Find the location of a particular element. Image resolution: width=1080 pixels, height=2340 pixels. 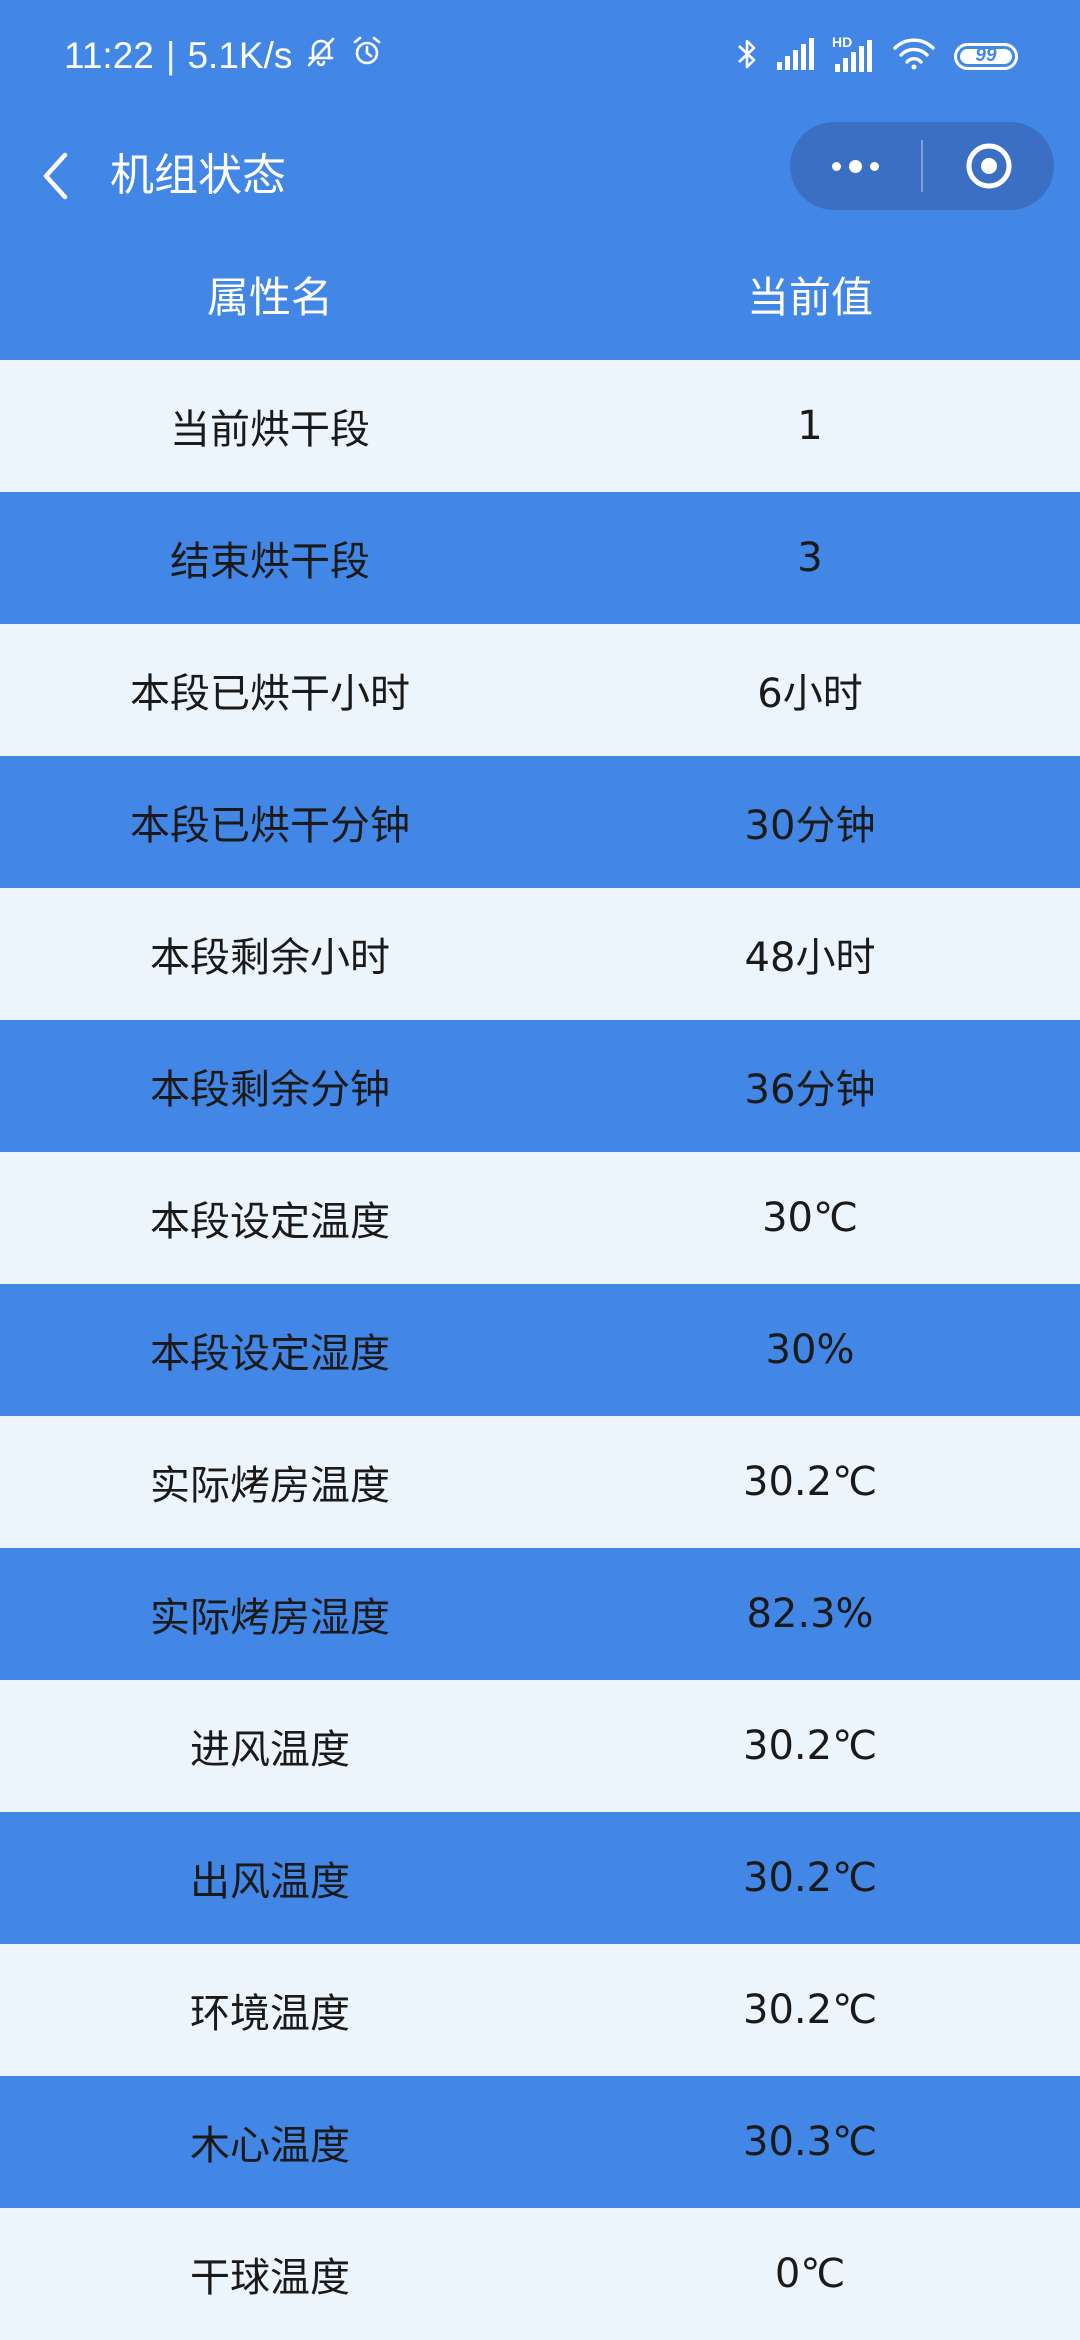

attribute-name: 本段剩余分钟 is located at coordinates (270, 1090).